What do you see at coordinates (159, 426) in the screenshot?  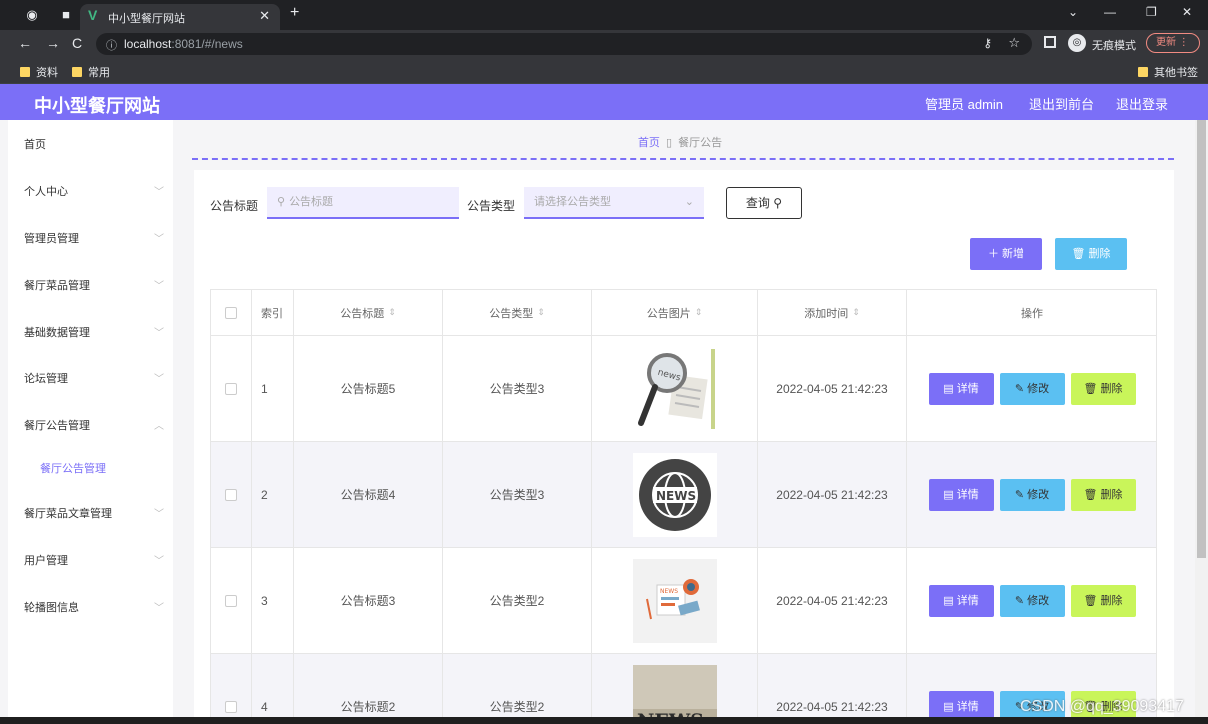 I see `chevron-up-icon: ︿` at bounding box center [159, 426].